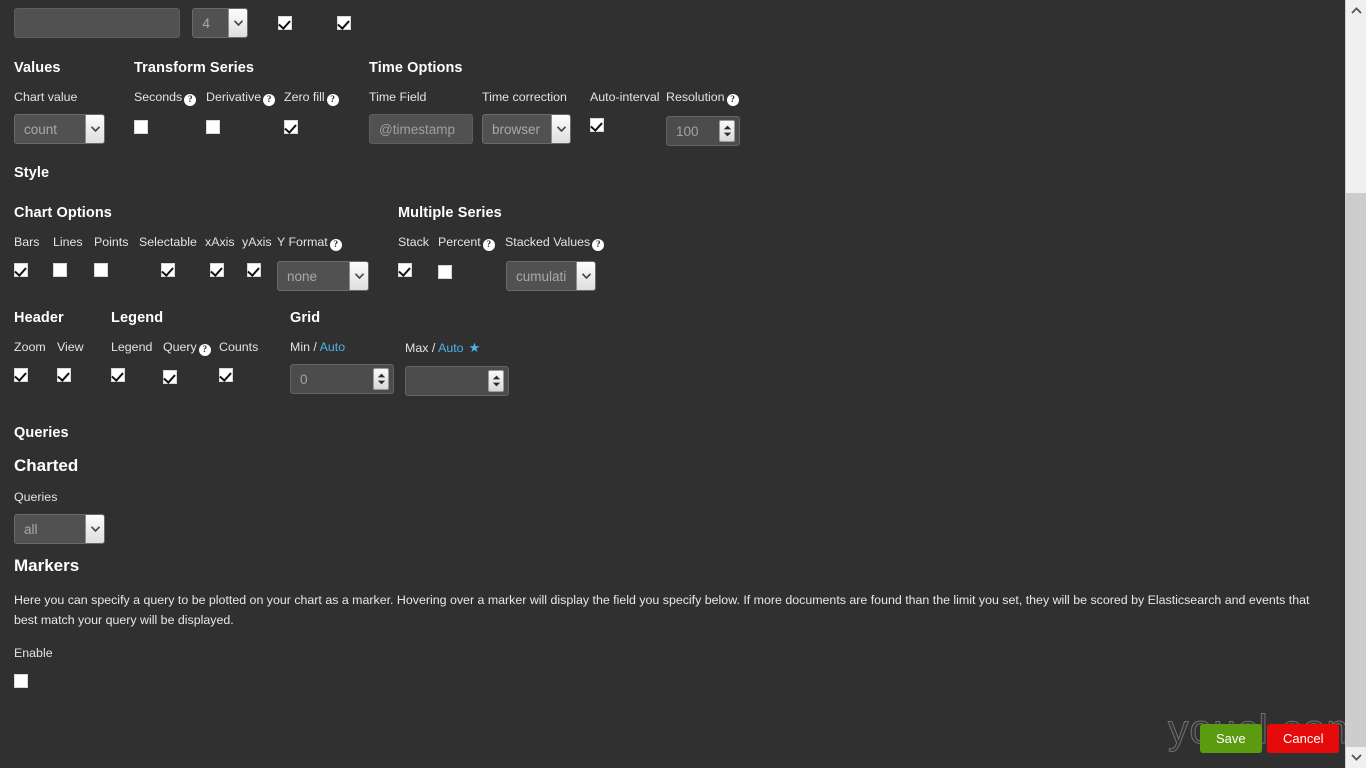 The height and width of the screenshot is (768, 1366). I want to click on y-format-label: Y Format?, so click(327, 243).